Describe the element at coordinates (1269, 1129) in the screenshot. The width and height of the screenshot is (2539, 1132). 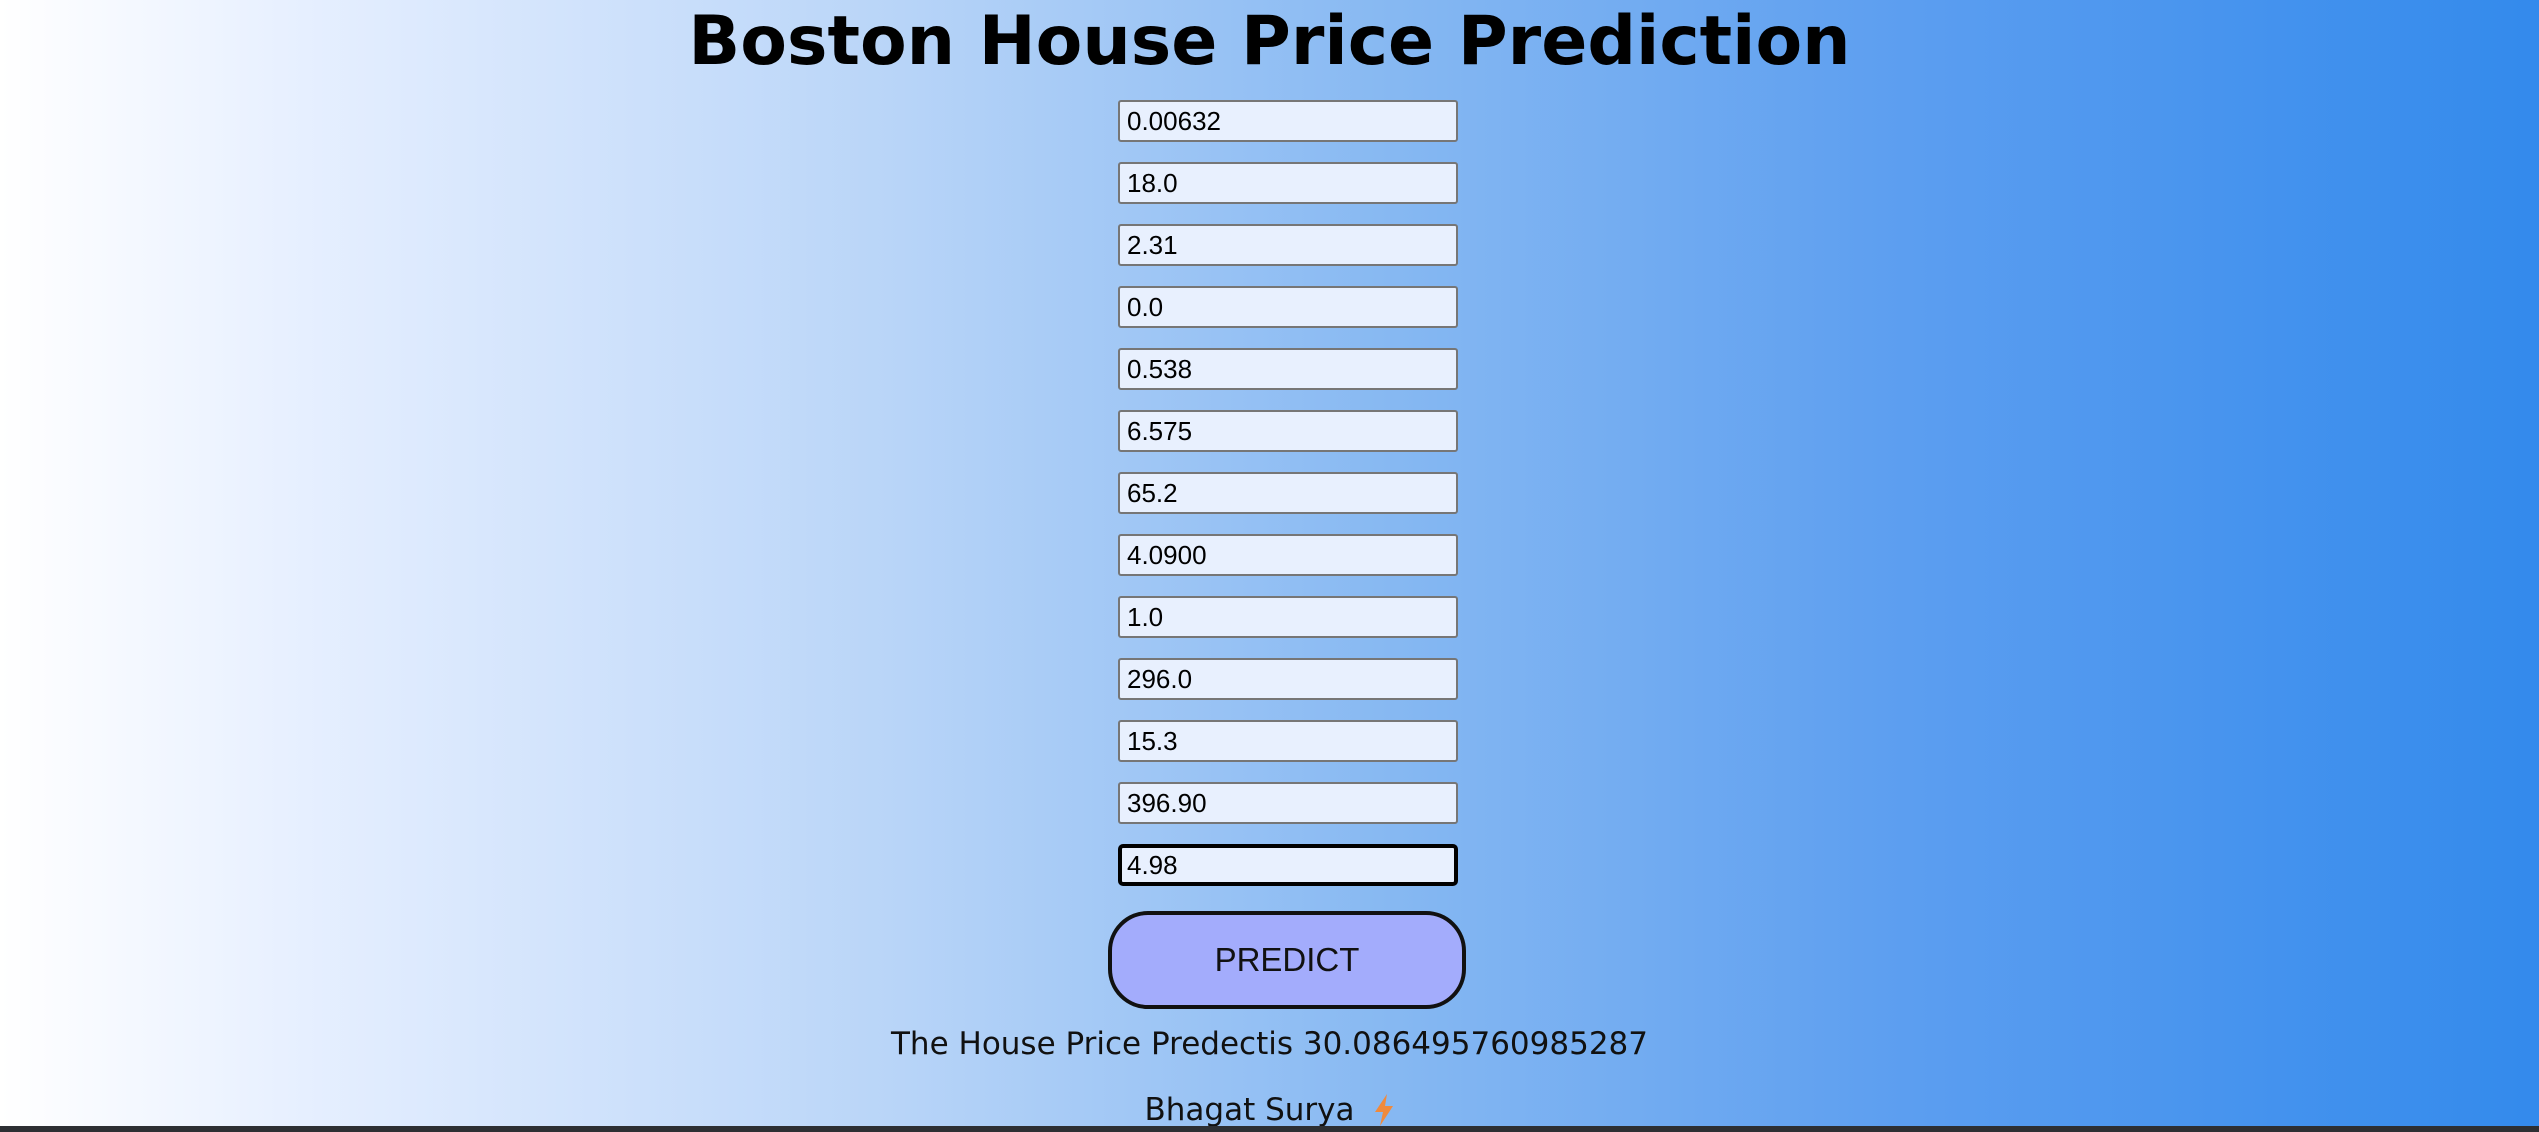
I see `bottom-bar` at that location.